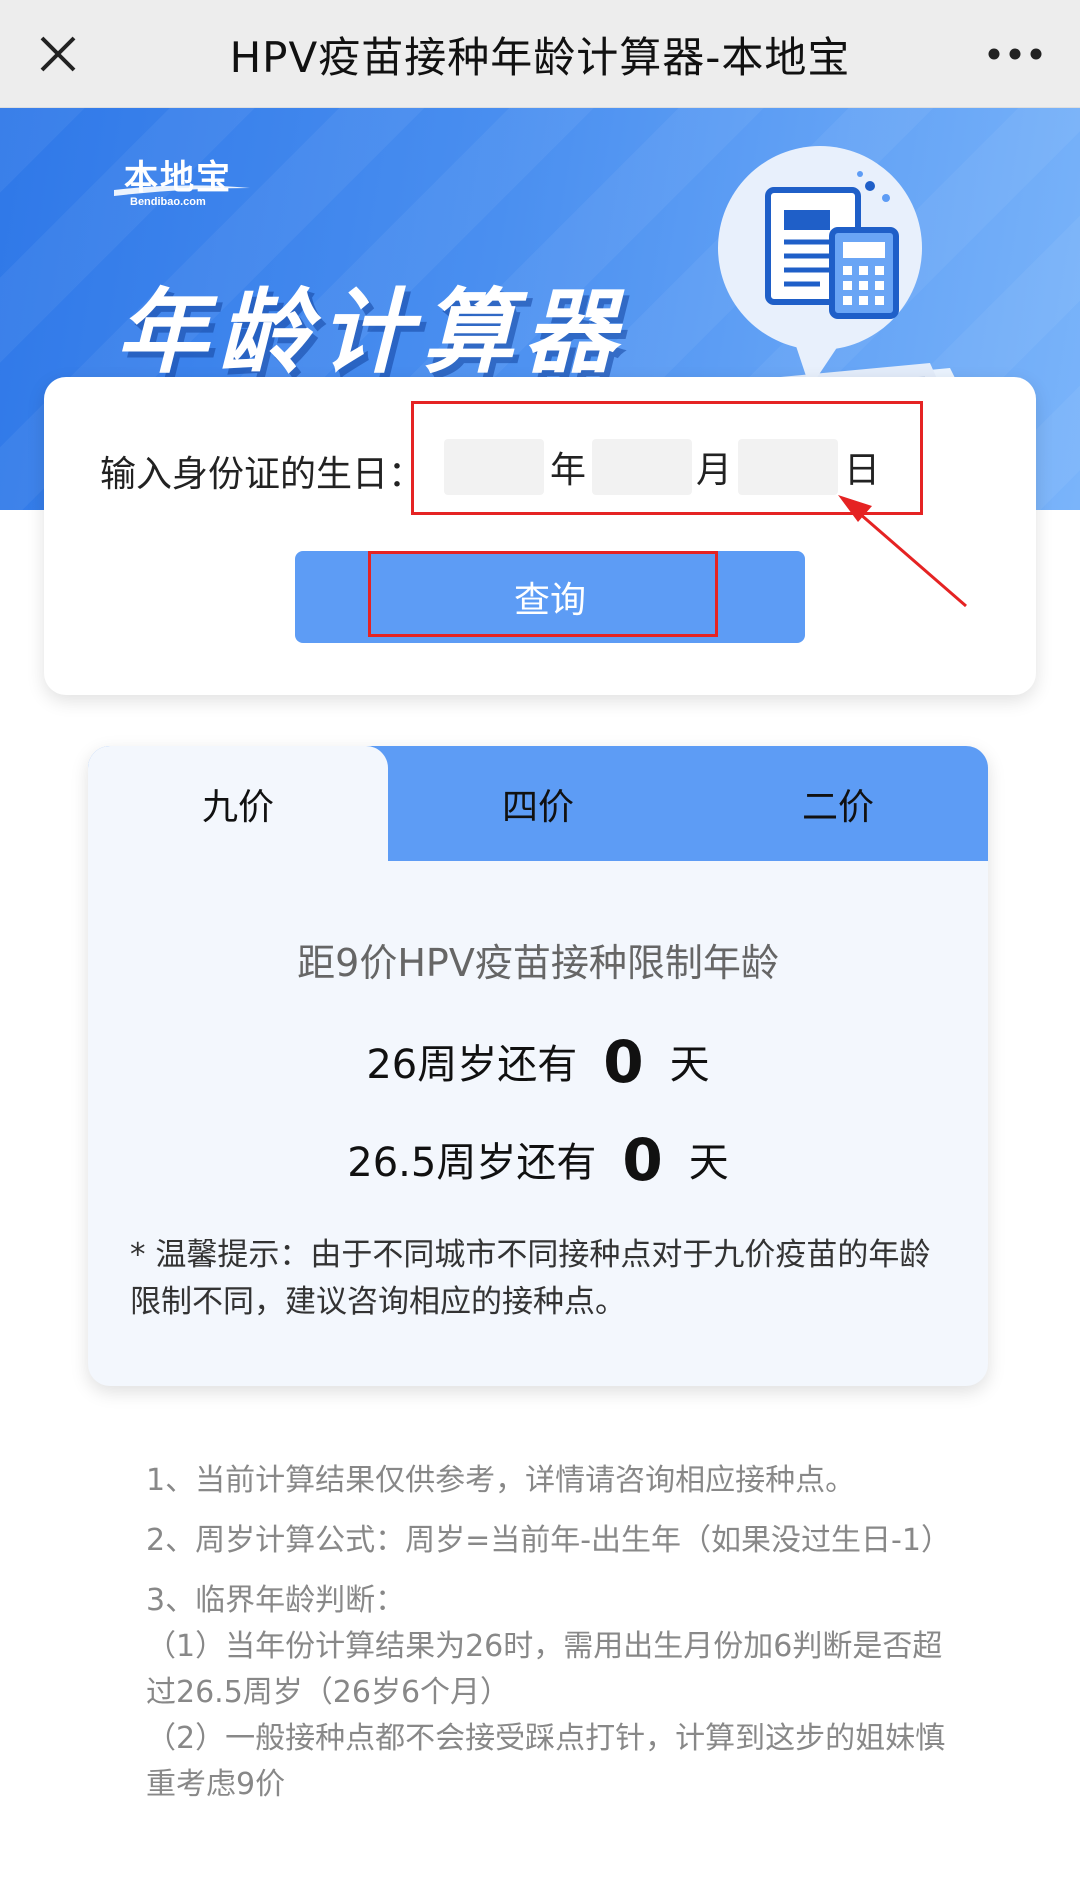  Describe the element at coordinates (276, 1600) in the screenshot. I see `note-item: 3、临界年龄判断：` at that location.